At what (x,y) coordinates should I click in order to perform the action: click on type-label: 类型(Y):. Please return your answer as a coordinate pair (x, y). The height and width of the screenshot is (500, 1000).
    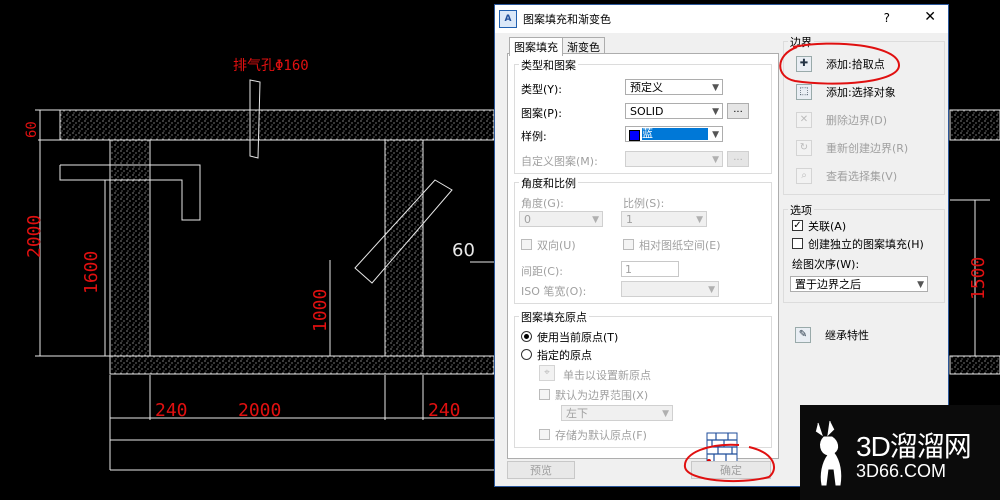
    Looking at the image, I should click on (542, 89).